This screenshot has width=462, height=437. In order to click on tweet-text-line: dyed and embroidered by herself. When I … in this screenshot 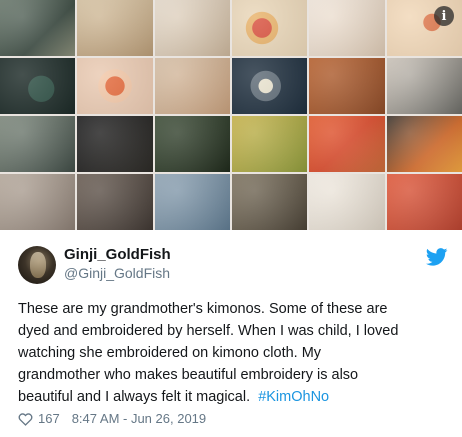, I will do `click(208, 331)`.